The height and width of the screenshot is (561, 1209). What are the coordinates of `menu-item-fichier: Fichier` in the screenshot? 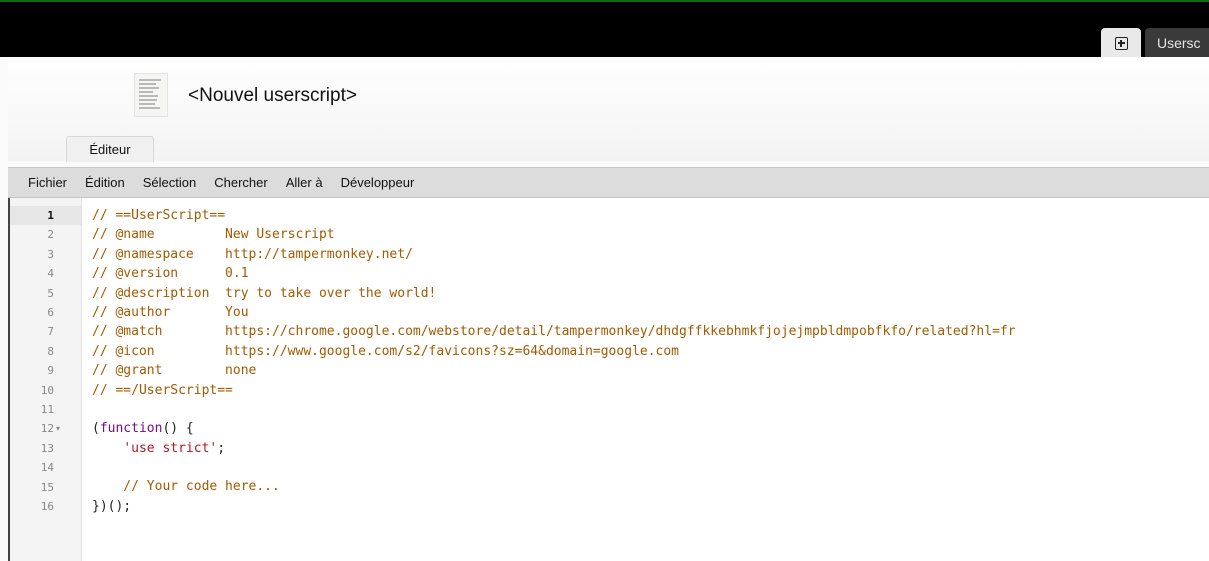 It's located at (47, 182).